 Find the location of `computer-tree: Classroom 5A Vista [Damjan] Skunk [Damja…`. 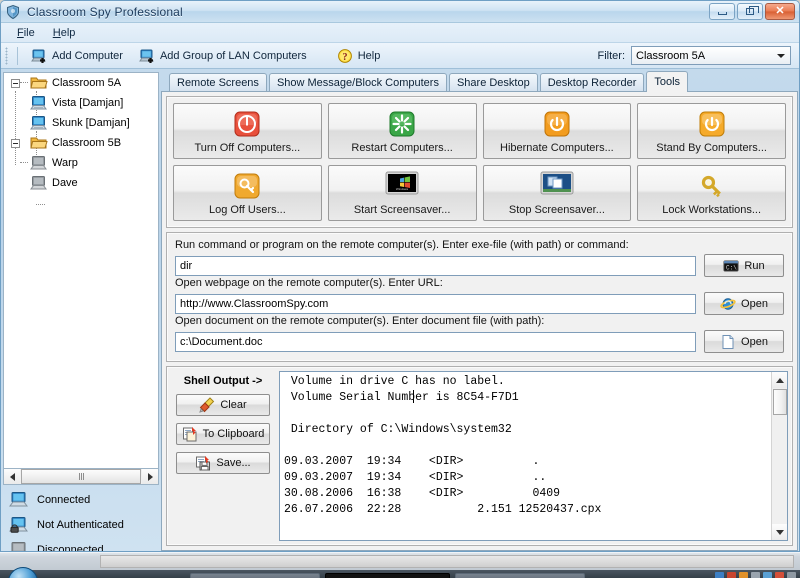

computer-tree: Classroom 5A Vista [Damjan] Skunk [Damja… is located at coordinates (81, 270).